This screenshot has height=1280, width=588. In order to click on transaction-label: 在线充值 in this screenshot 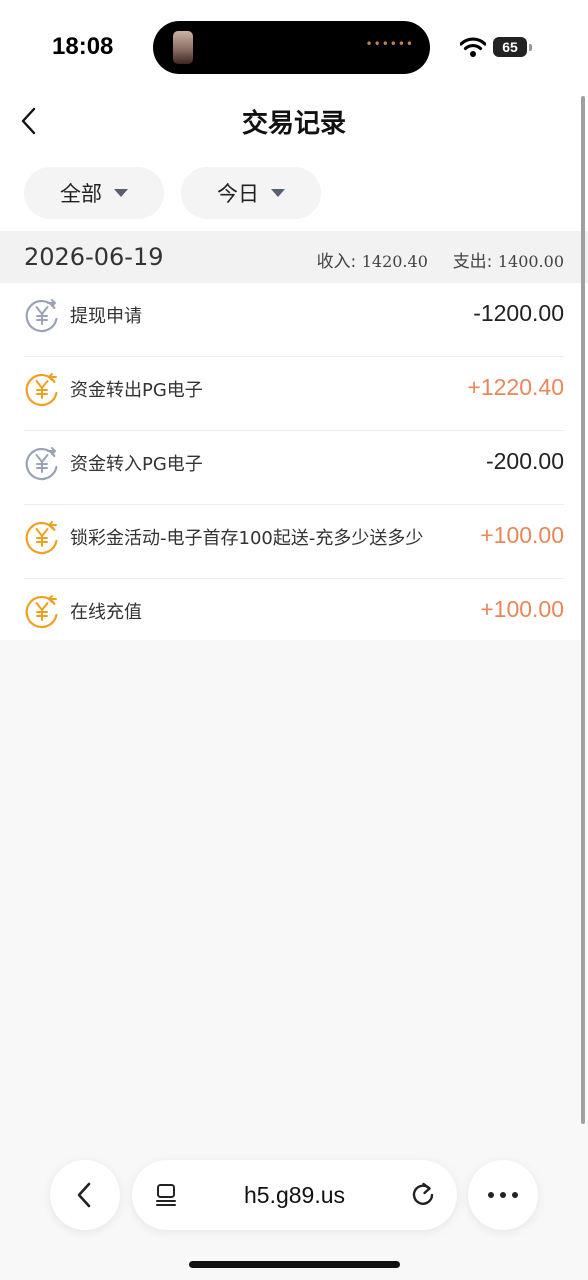, I will do `click(106, 612)`.